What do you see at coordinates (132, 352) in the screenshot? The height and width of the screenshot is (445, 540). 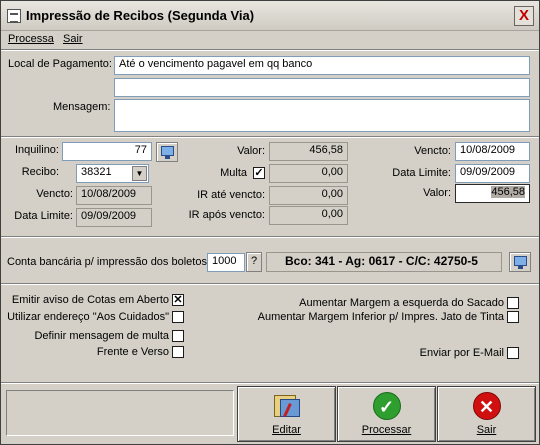 I see `frente-verso-label: Frente e Verso` at bounding box center [132, 352].